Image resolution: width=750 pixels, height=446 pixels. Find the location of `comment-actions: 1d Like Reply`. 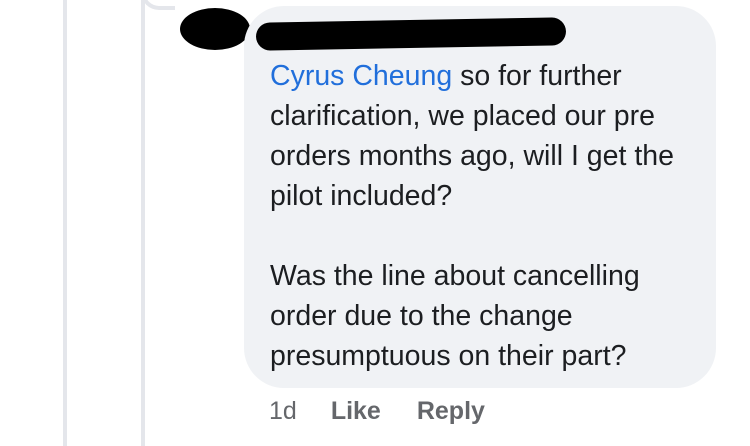

comment-actions: 1d Like Reply is located at coordinates (377, 411).